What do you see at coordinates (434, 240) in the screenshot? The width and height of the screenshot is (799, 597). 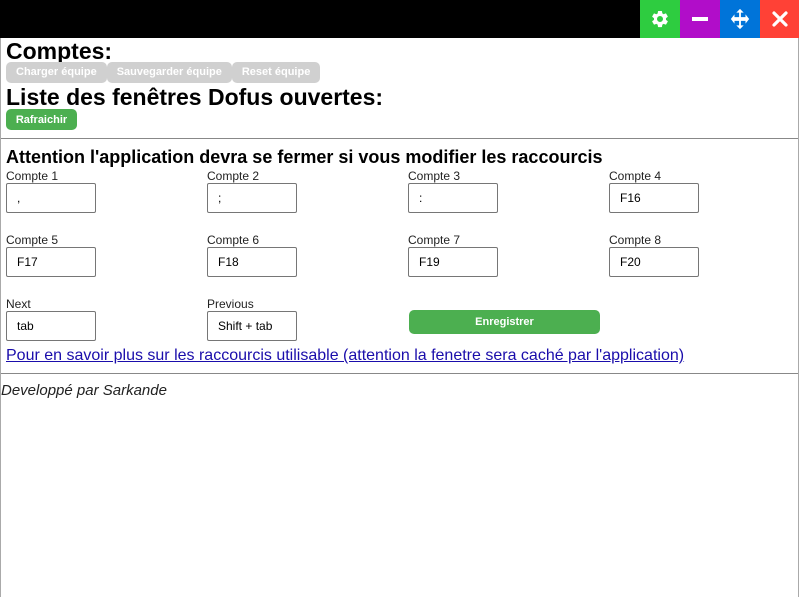 I see `shortcut-label: Compte 7` at bounding box center [434, 240].